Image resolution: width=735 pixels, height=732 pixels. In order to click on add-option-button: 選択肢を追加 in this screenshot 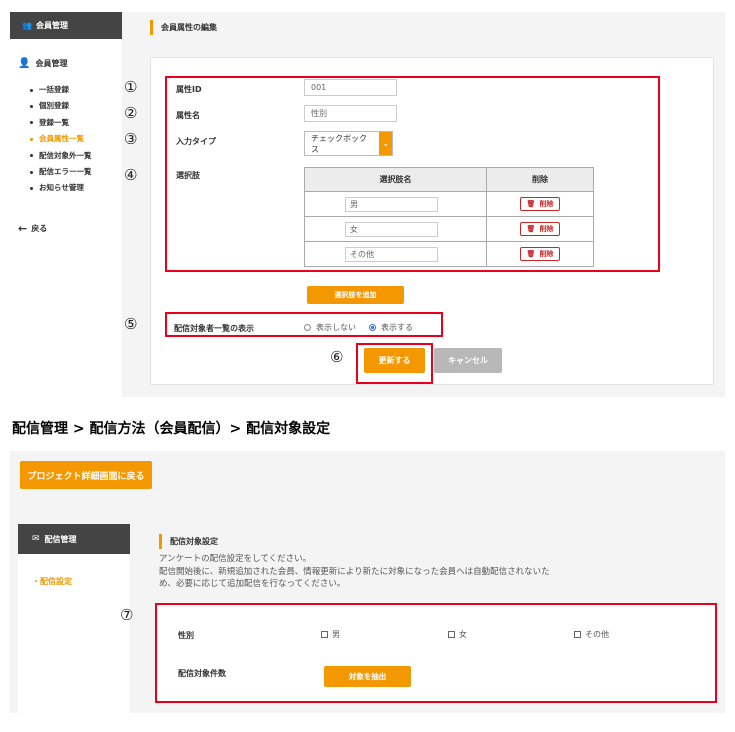, I will do `click(355, 295)`.